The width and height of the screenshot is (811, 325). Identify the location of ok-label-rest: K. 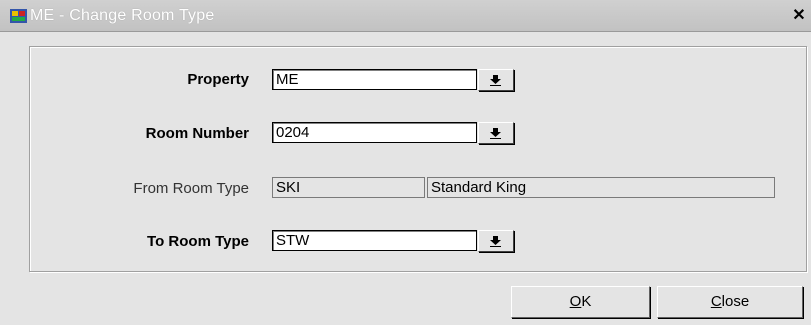
(586, 301).